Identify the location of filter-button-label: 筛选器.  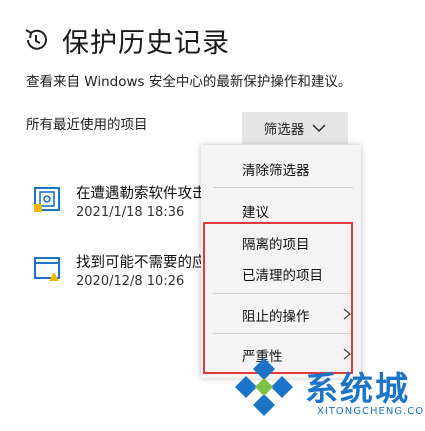
(284, 130).